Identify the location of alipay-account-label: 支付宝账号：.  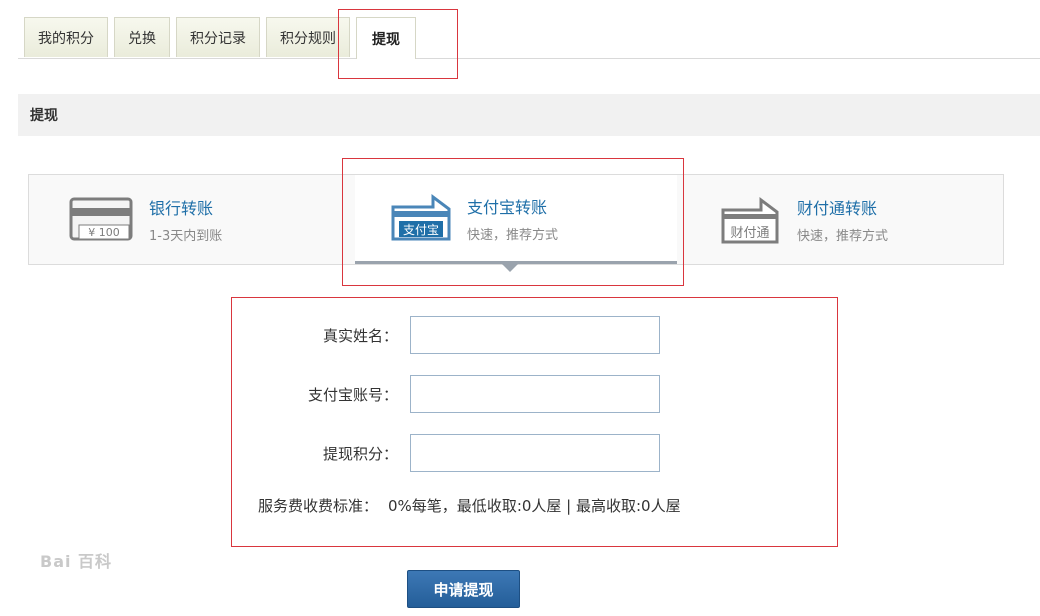
(352, 394).